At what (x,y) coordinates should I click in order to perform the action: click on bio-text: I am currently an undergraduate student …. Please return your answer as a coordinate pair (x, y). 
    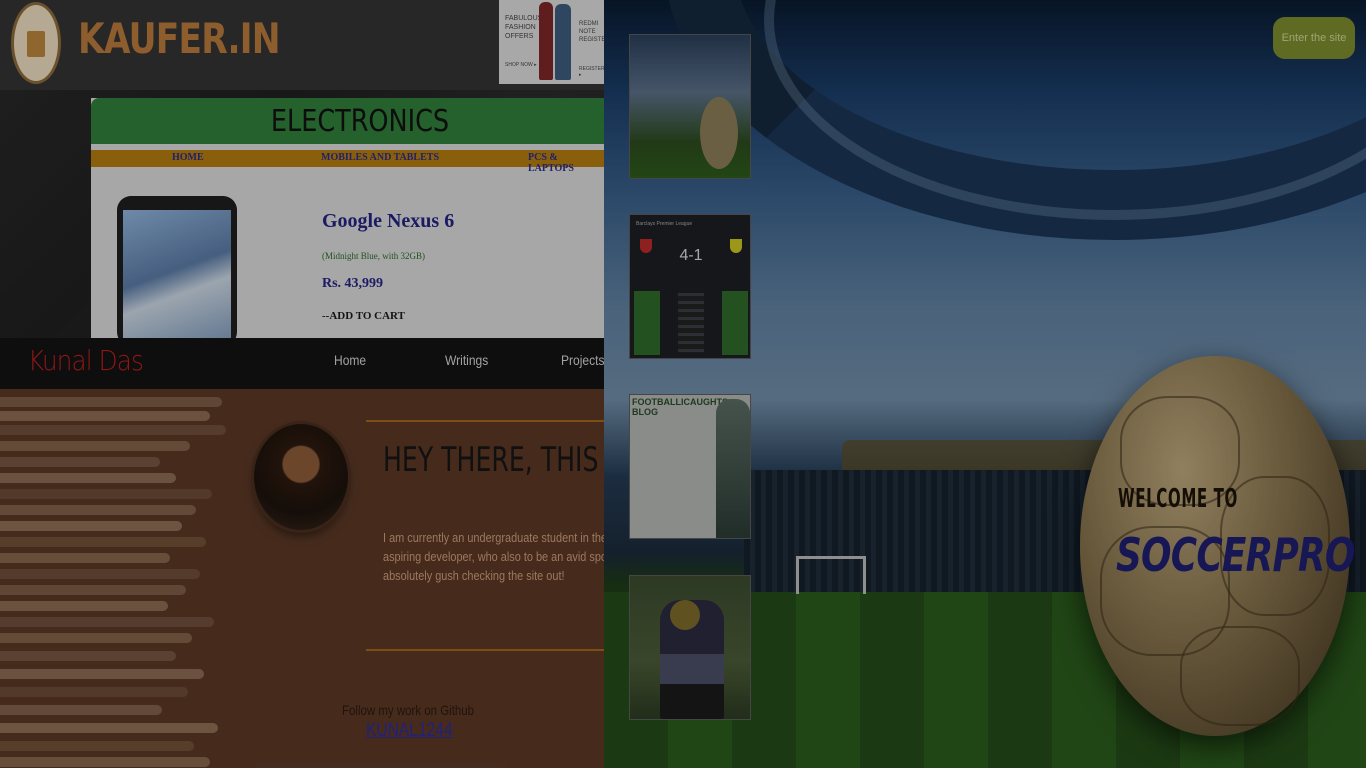
    Looking at the image, I should click on (493, 556).